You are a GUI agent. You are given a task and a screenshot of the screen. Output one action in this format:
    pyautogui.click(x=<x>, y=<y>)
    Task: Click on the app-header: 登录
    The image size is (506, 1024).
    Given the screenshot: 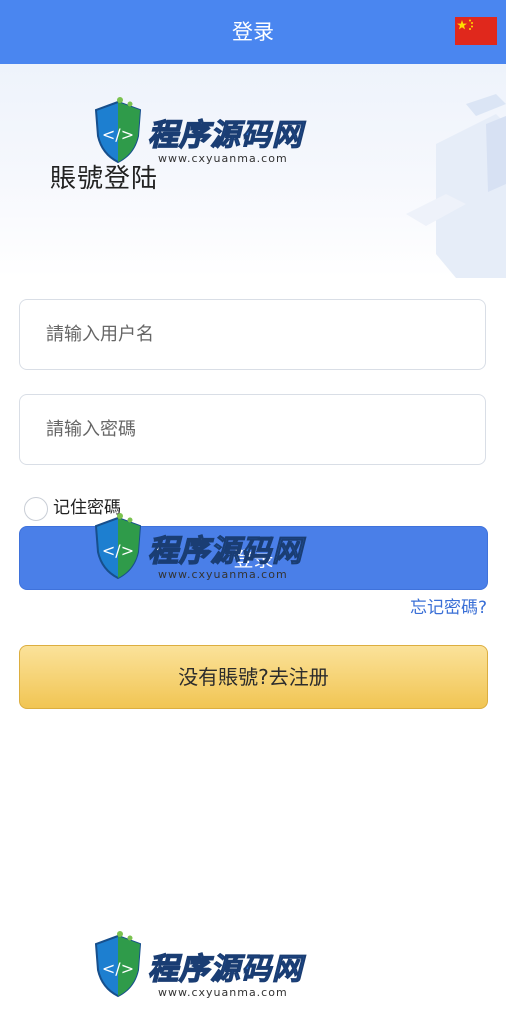 What is the action you would take?
    pyautogui.click(x=253, y=32)
    